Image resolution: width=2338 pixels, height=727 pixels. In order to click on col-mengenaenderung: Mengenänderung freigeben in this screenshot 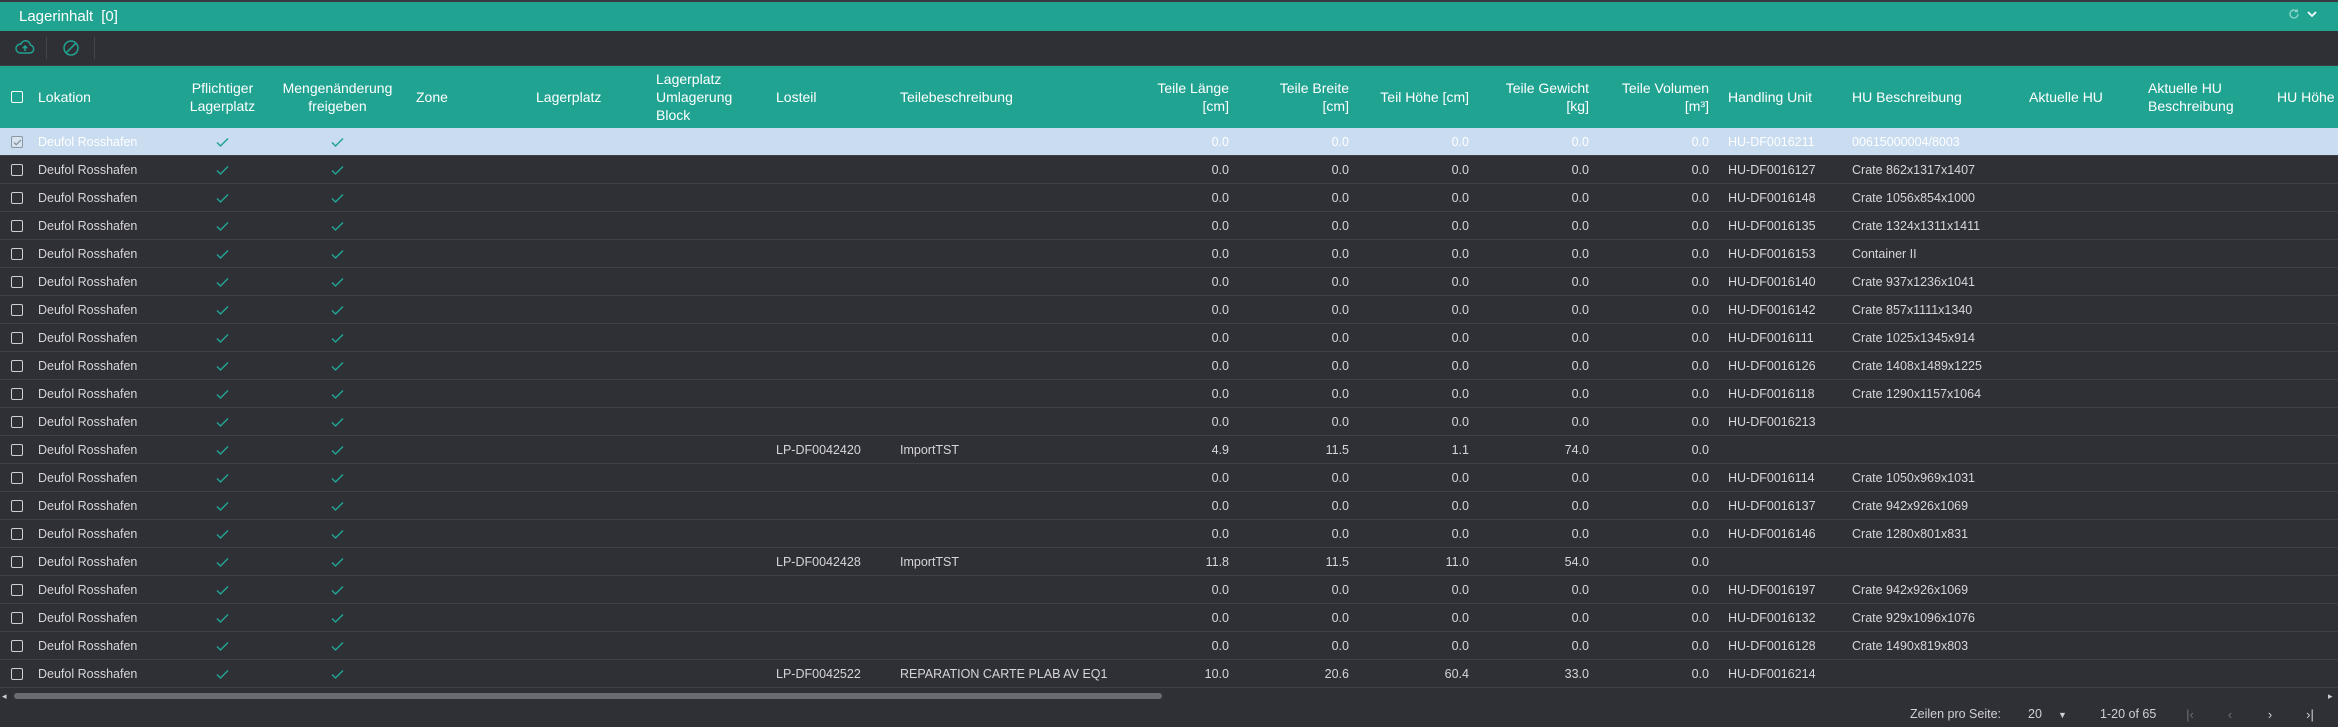, I will do `click(337, 97)`.